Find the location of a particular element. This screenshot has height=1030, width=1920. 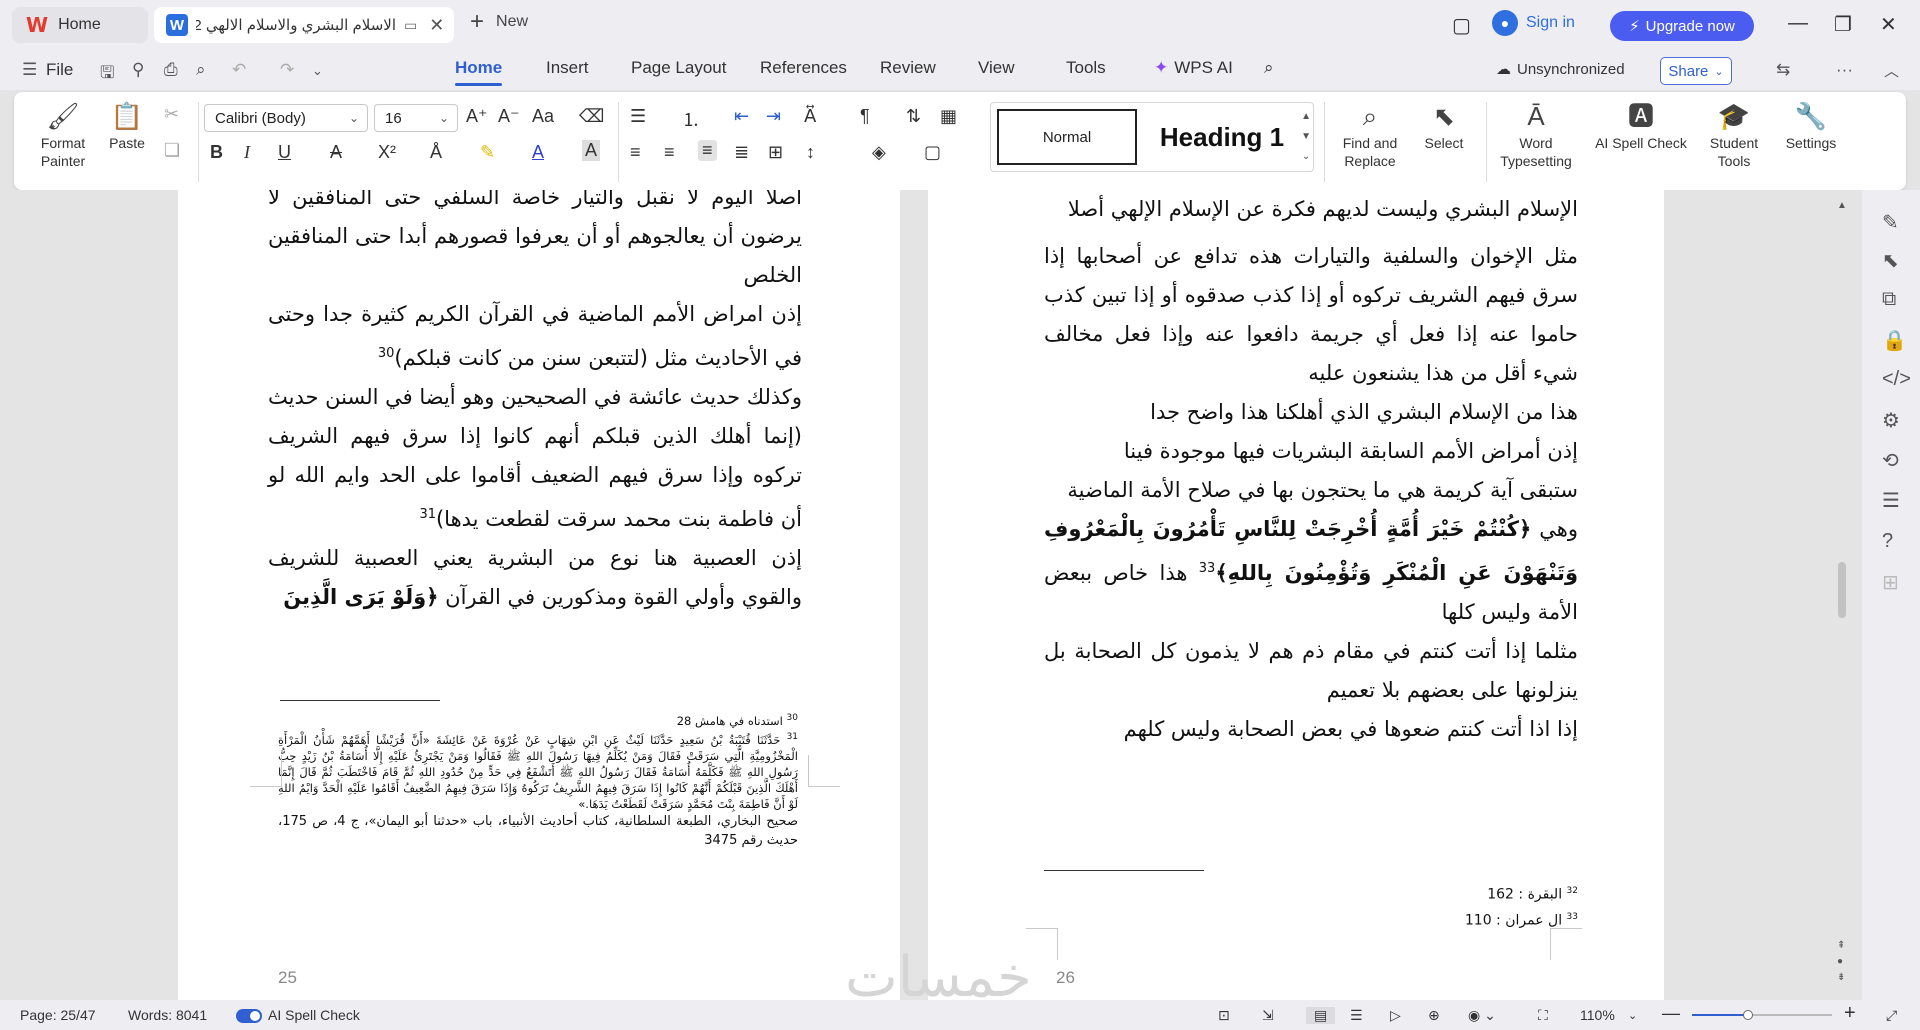

scroll-thumb is located at coordinates (1842, 590).